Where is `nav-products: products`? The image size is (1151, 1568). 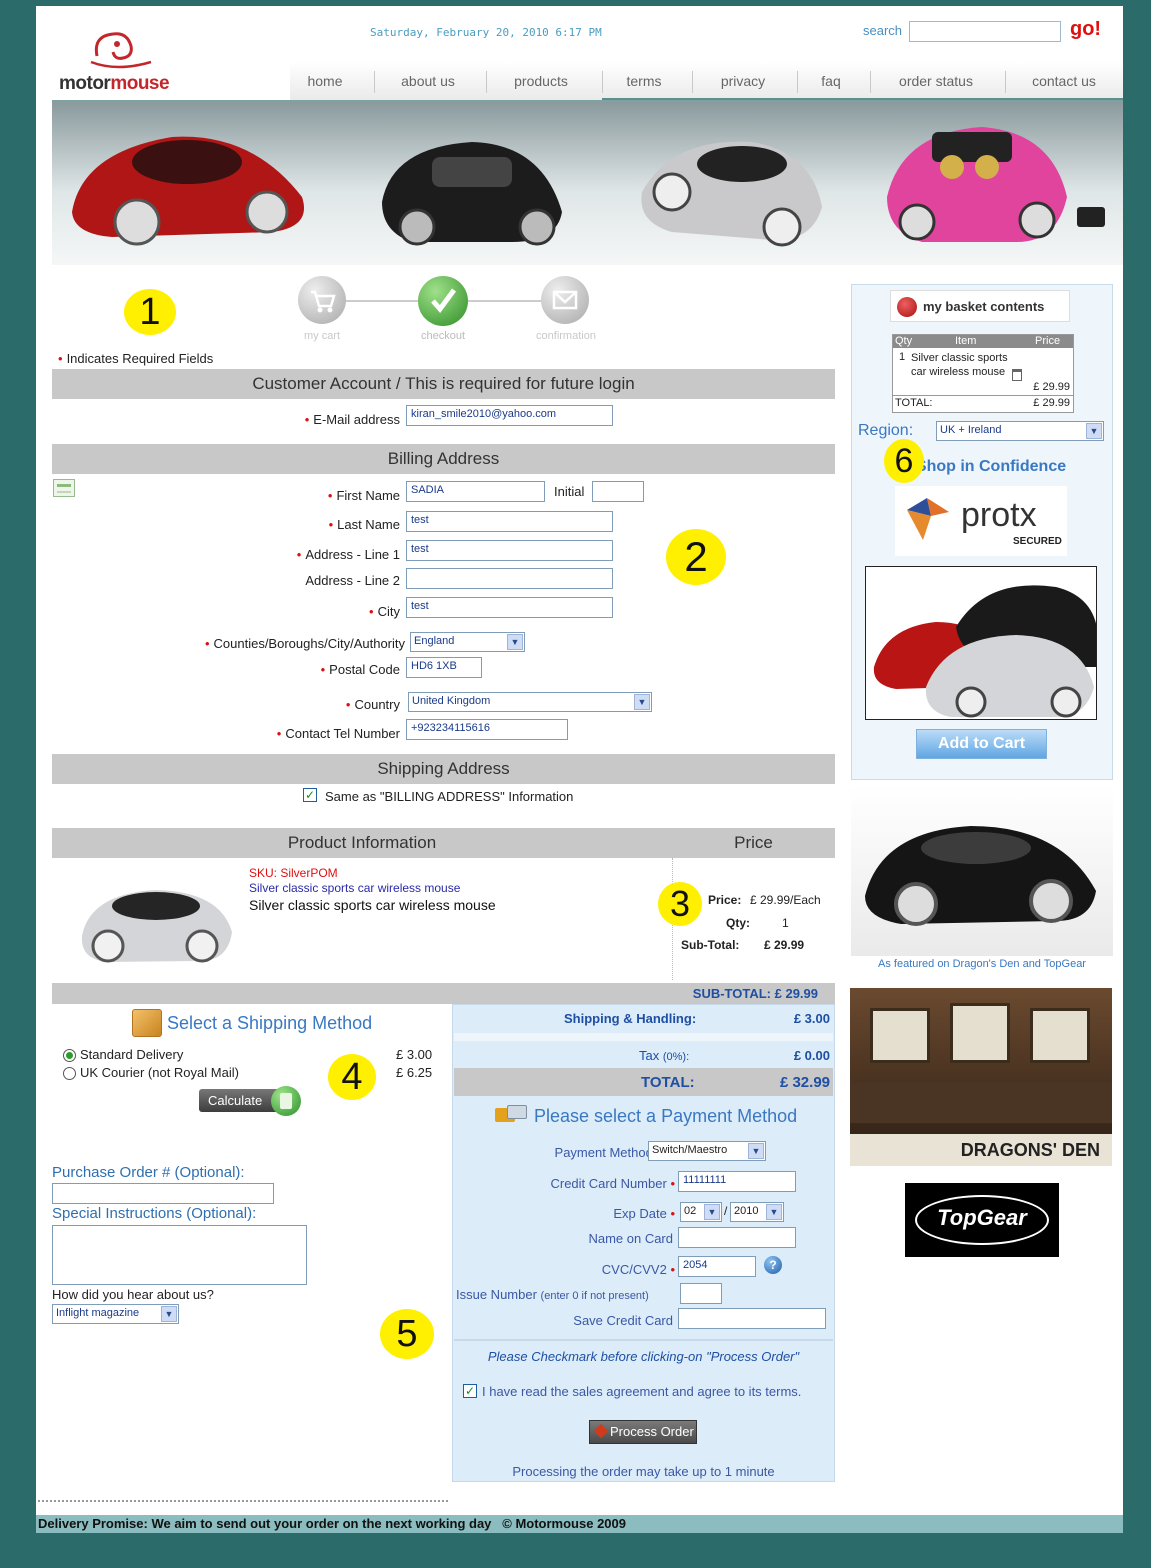 nav-products: products is located at coordinates (541, 81).